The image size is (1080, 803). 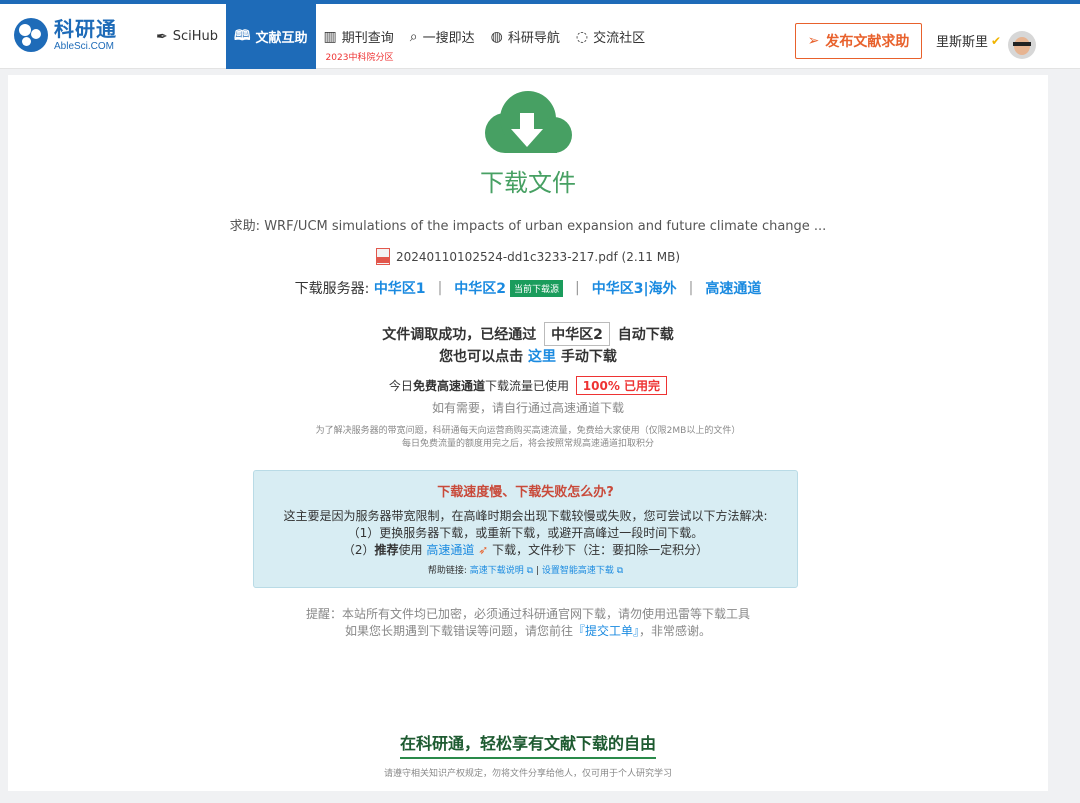 I want to click on quota-value: 100% 已用完, so click(x=621, y=385).